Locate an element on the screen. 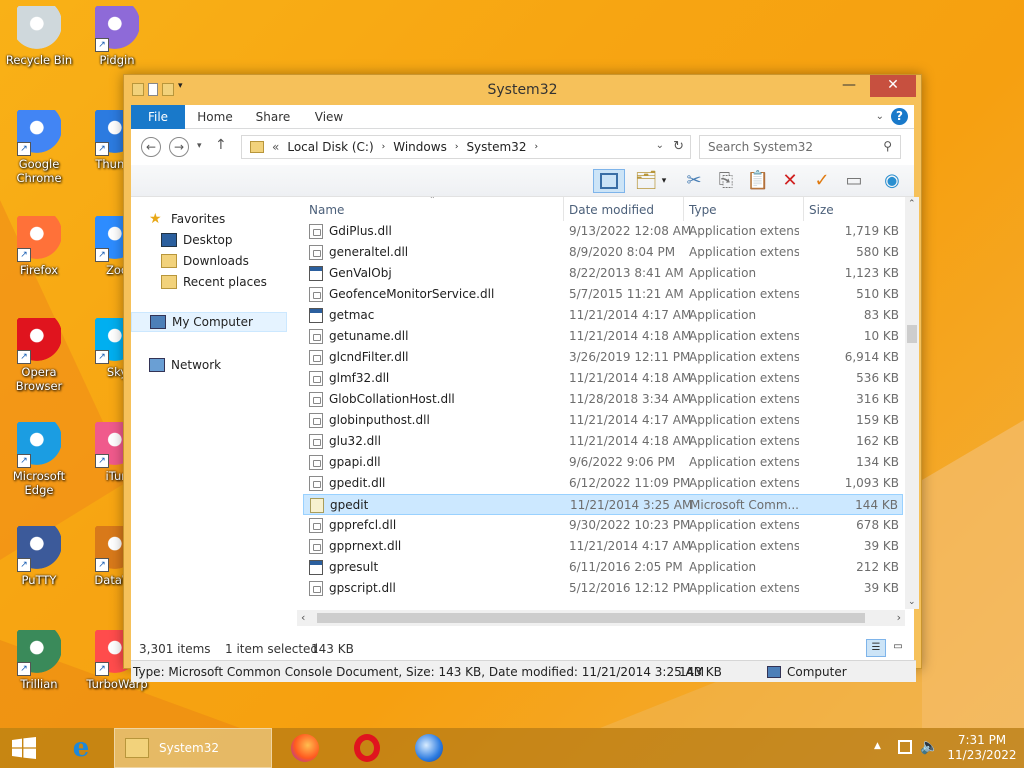  search-input: Search System32 ⚲ is located at coordinates (800, 147).